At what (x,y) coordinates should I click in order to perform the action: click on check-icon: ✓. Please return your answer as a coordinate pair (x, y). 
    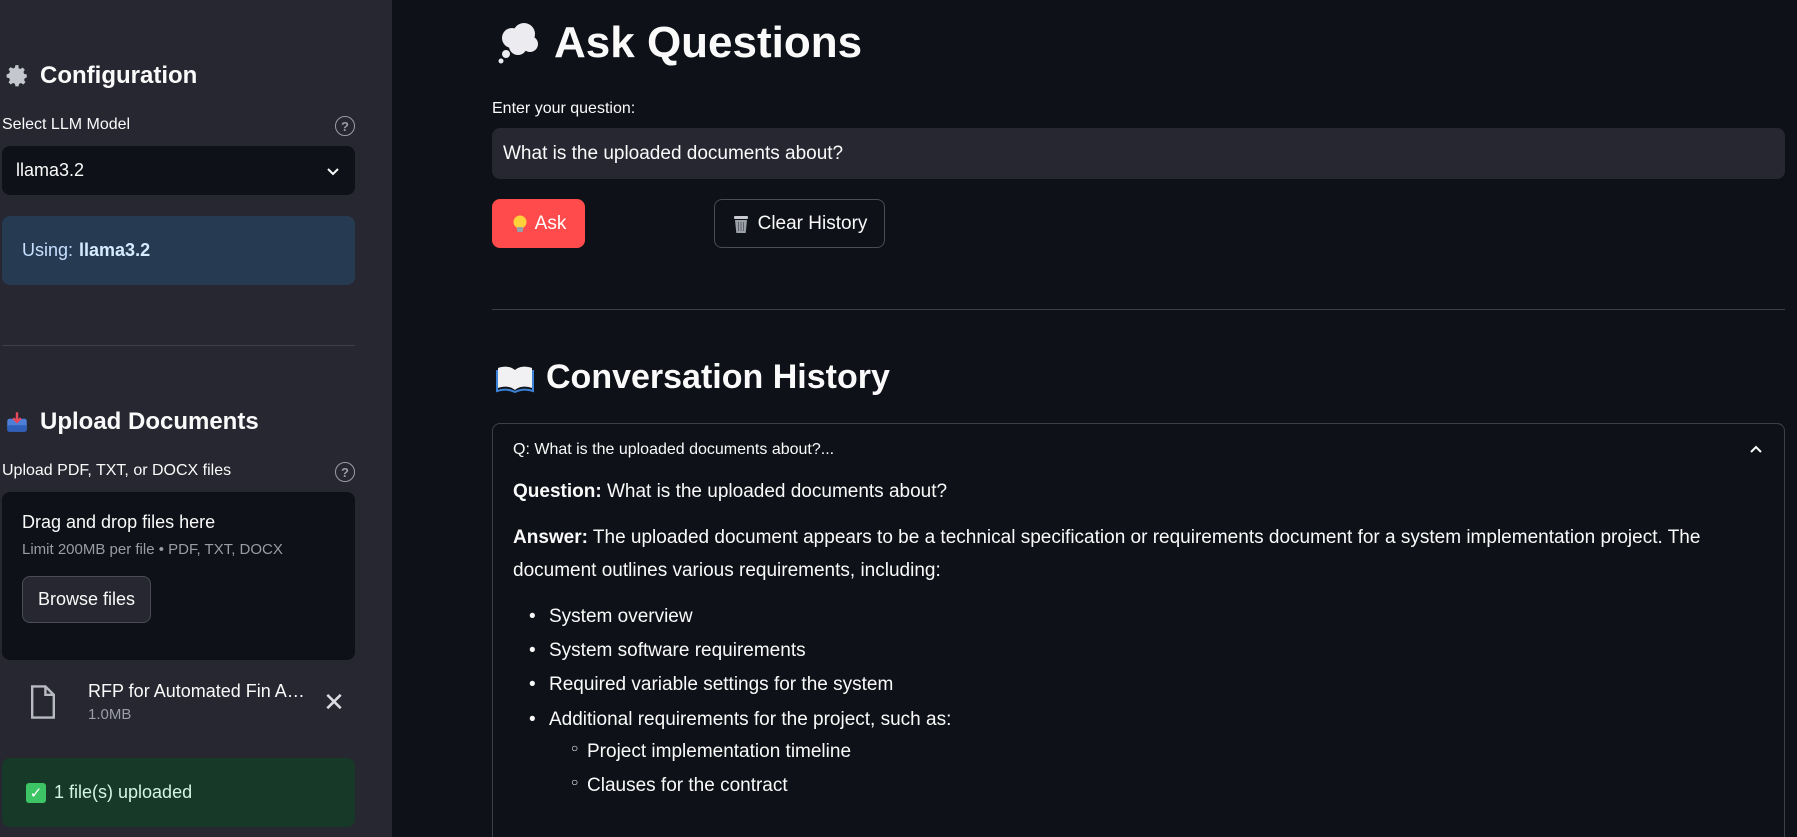
    Looking at the image, I should click on (36, 792).